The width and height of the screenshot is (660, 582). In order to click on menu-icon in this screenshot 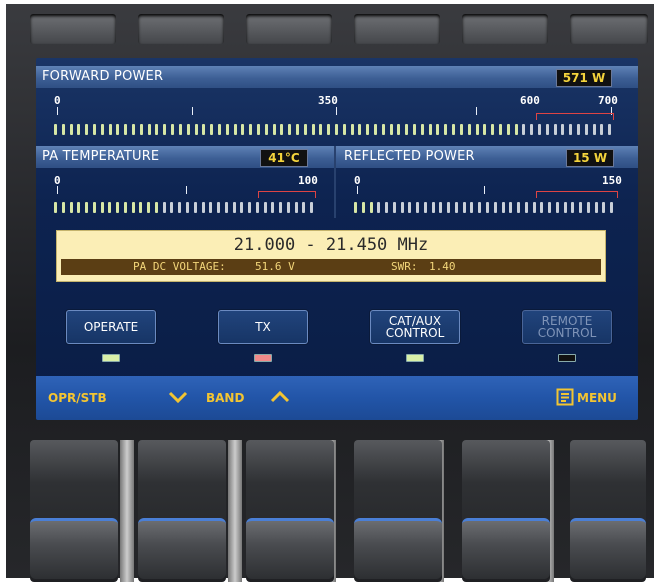, I will do `click(565, 397)`.